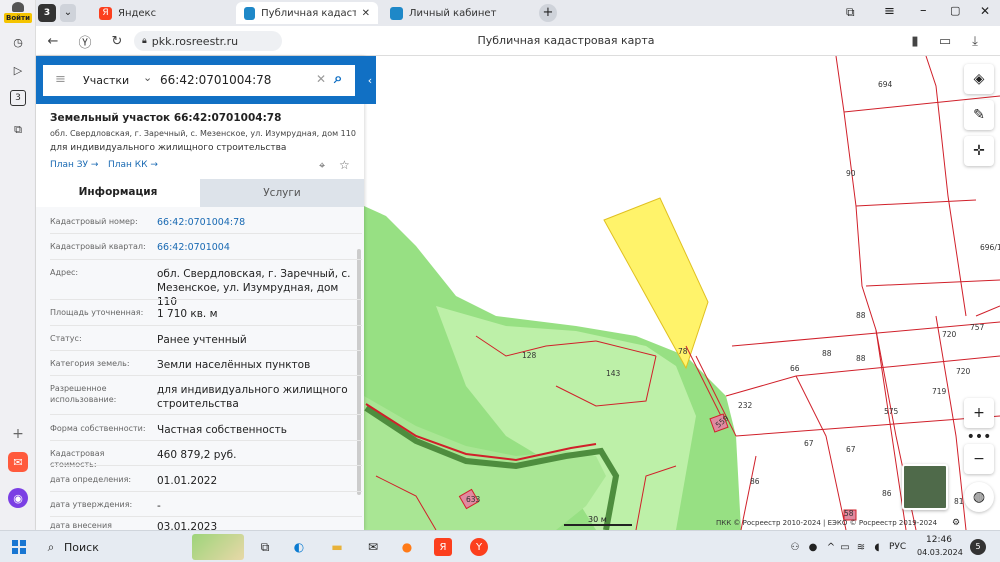  What do you see at coordinates (18, 498) in the screenshot?
I see `alice-icon: ◉` at bounding box center [18, 498].